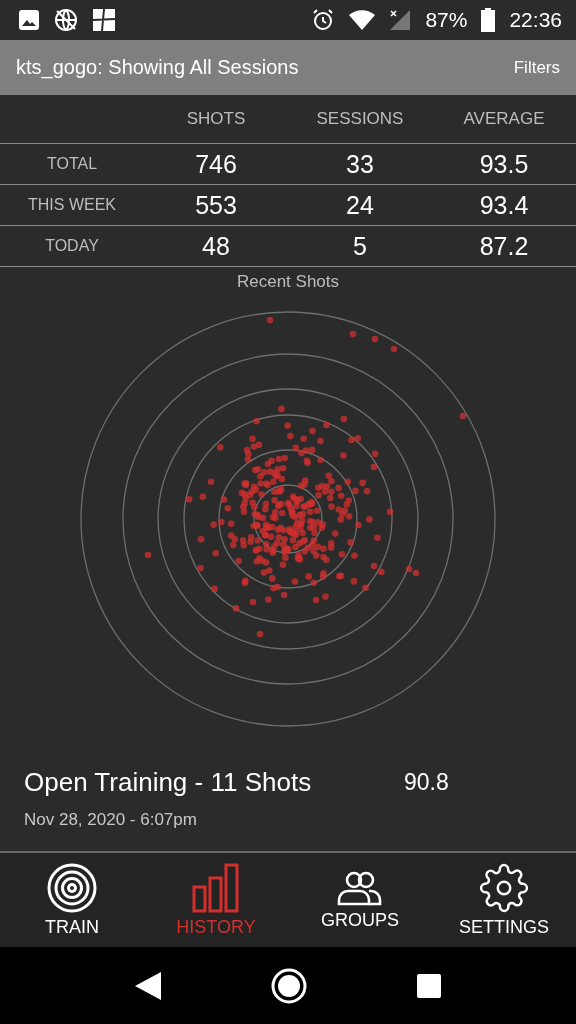  I want to click on row-label: TOTAL, so click(72, 163).